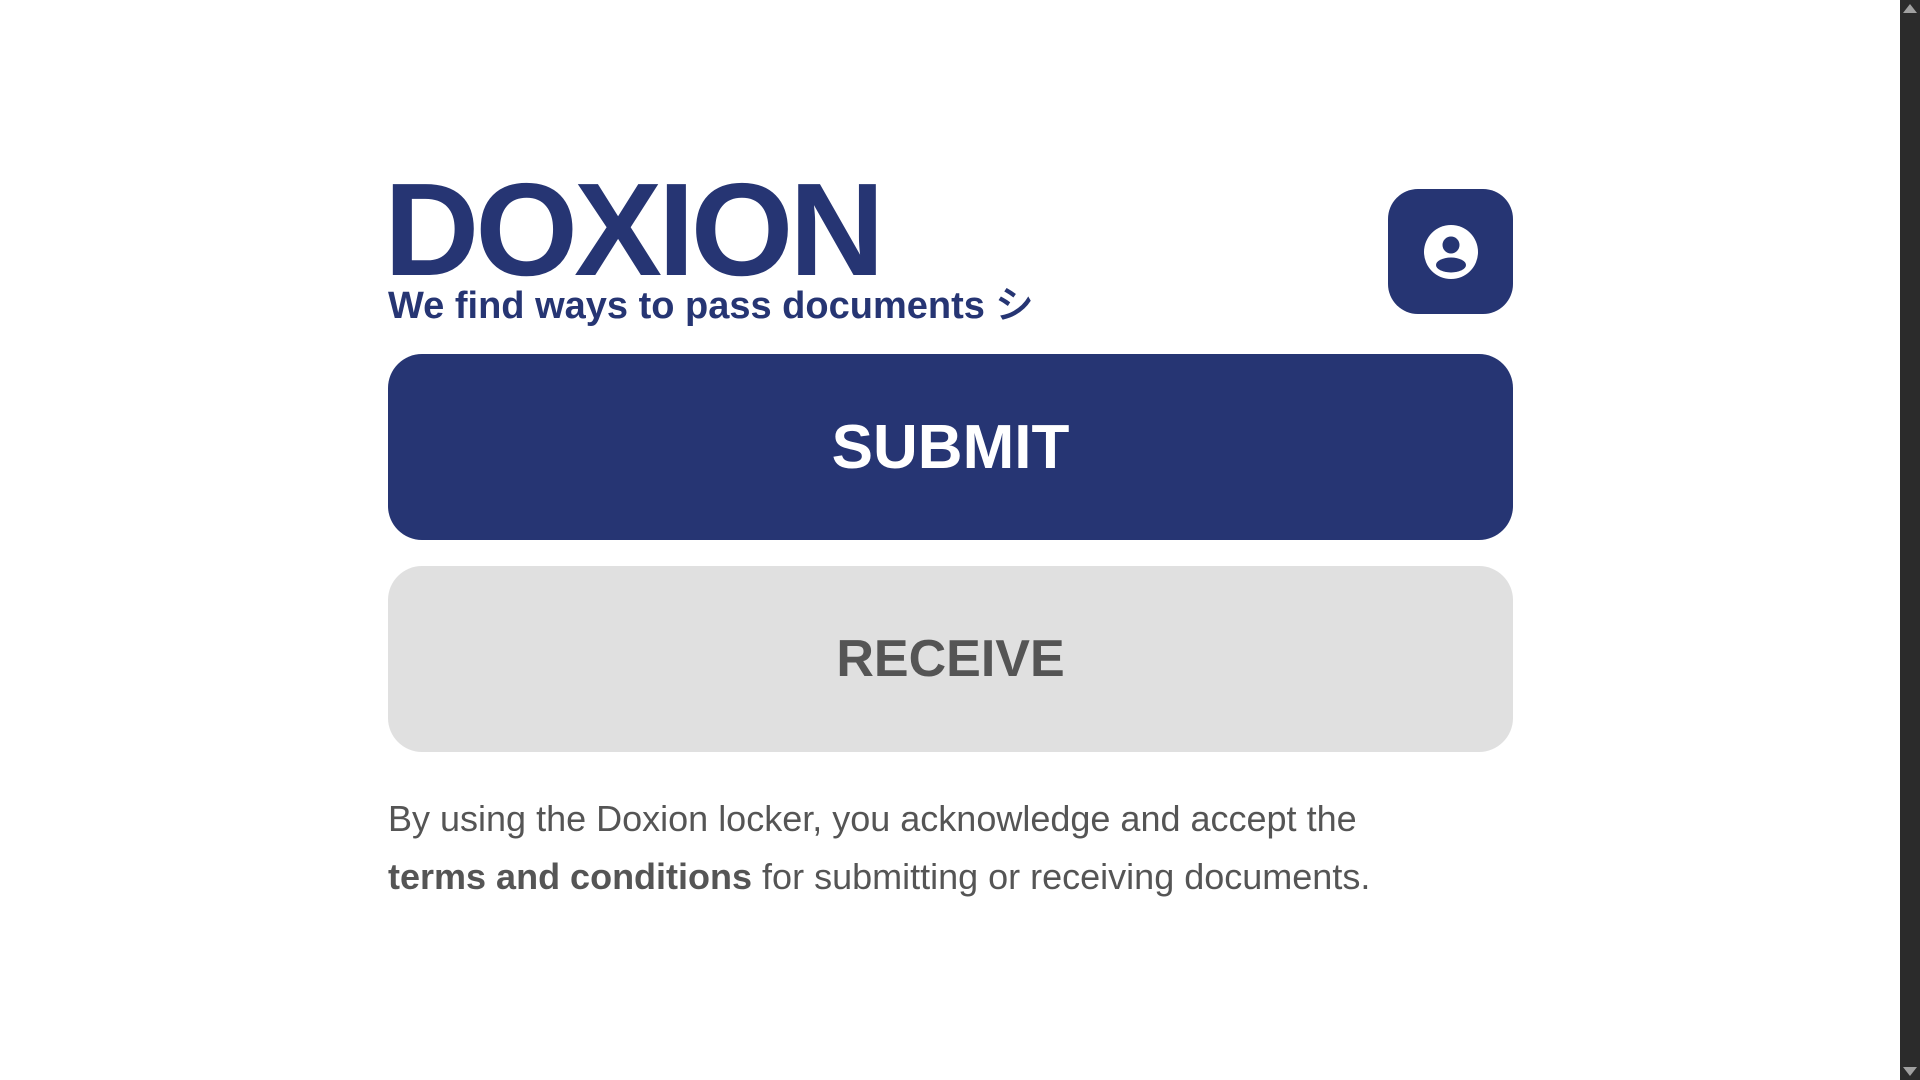 Image resolution: width=1920 pixels, height=1080 pixels. I want to click on scroll-down-arrow-icon, so click(1910, 1071).